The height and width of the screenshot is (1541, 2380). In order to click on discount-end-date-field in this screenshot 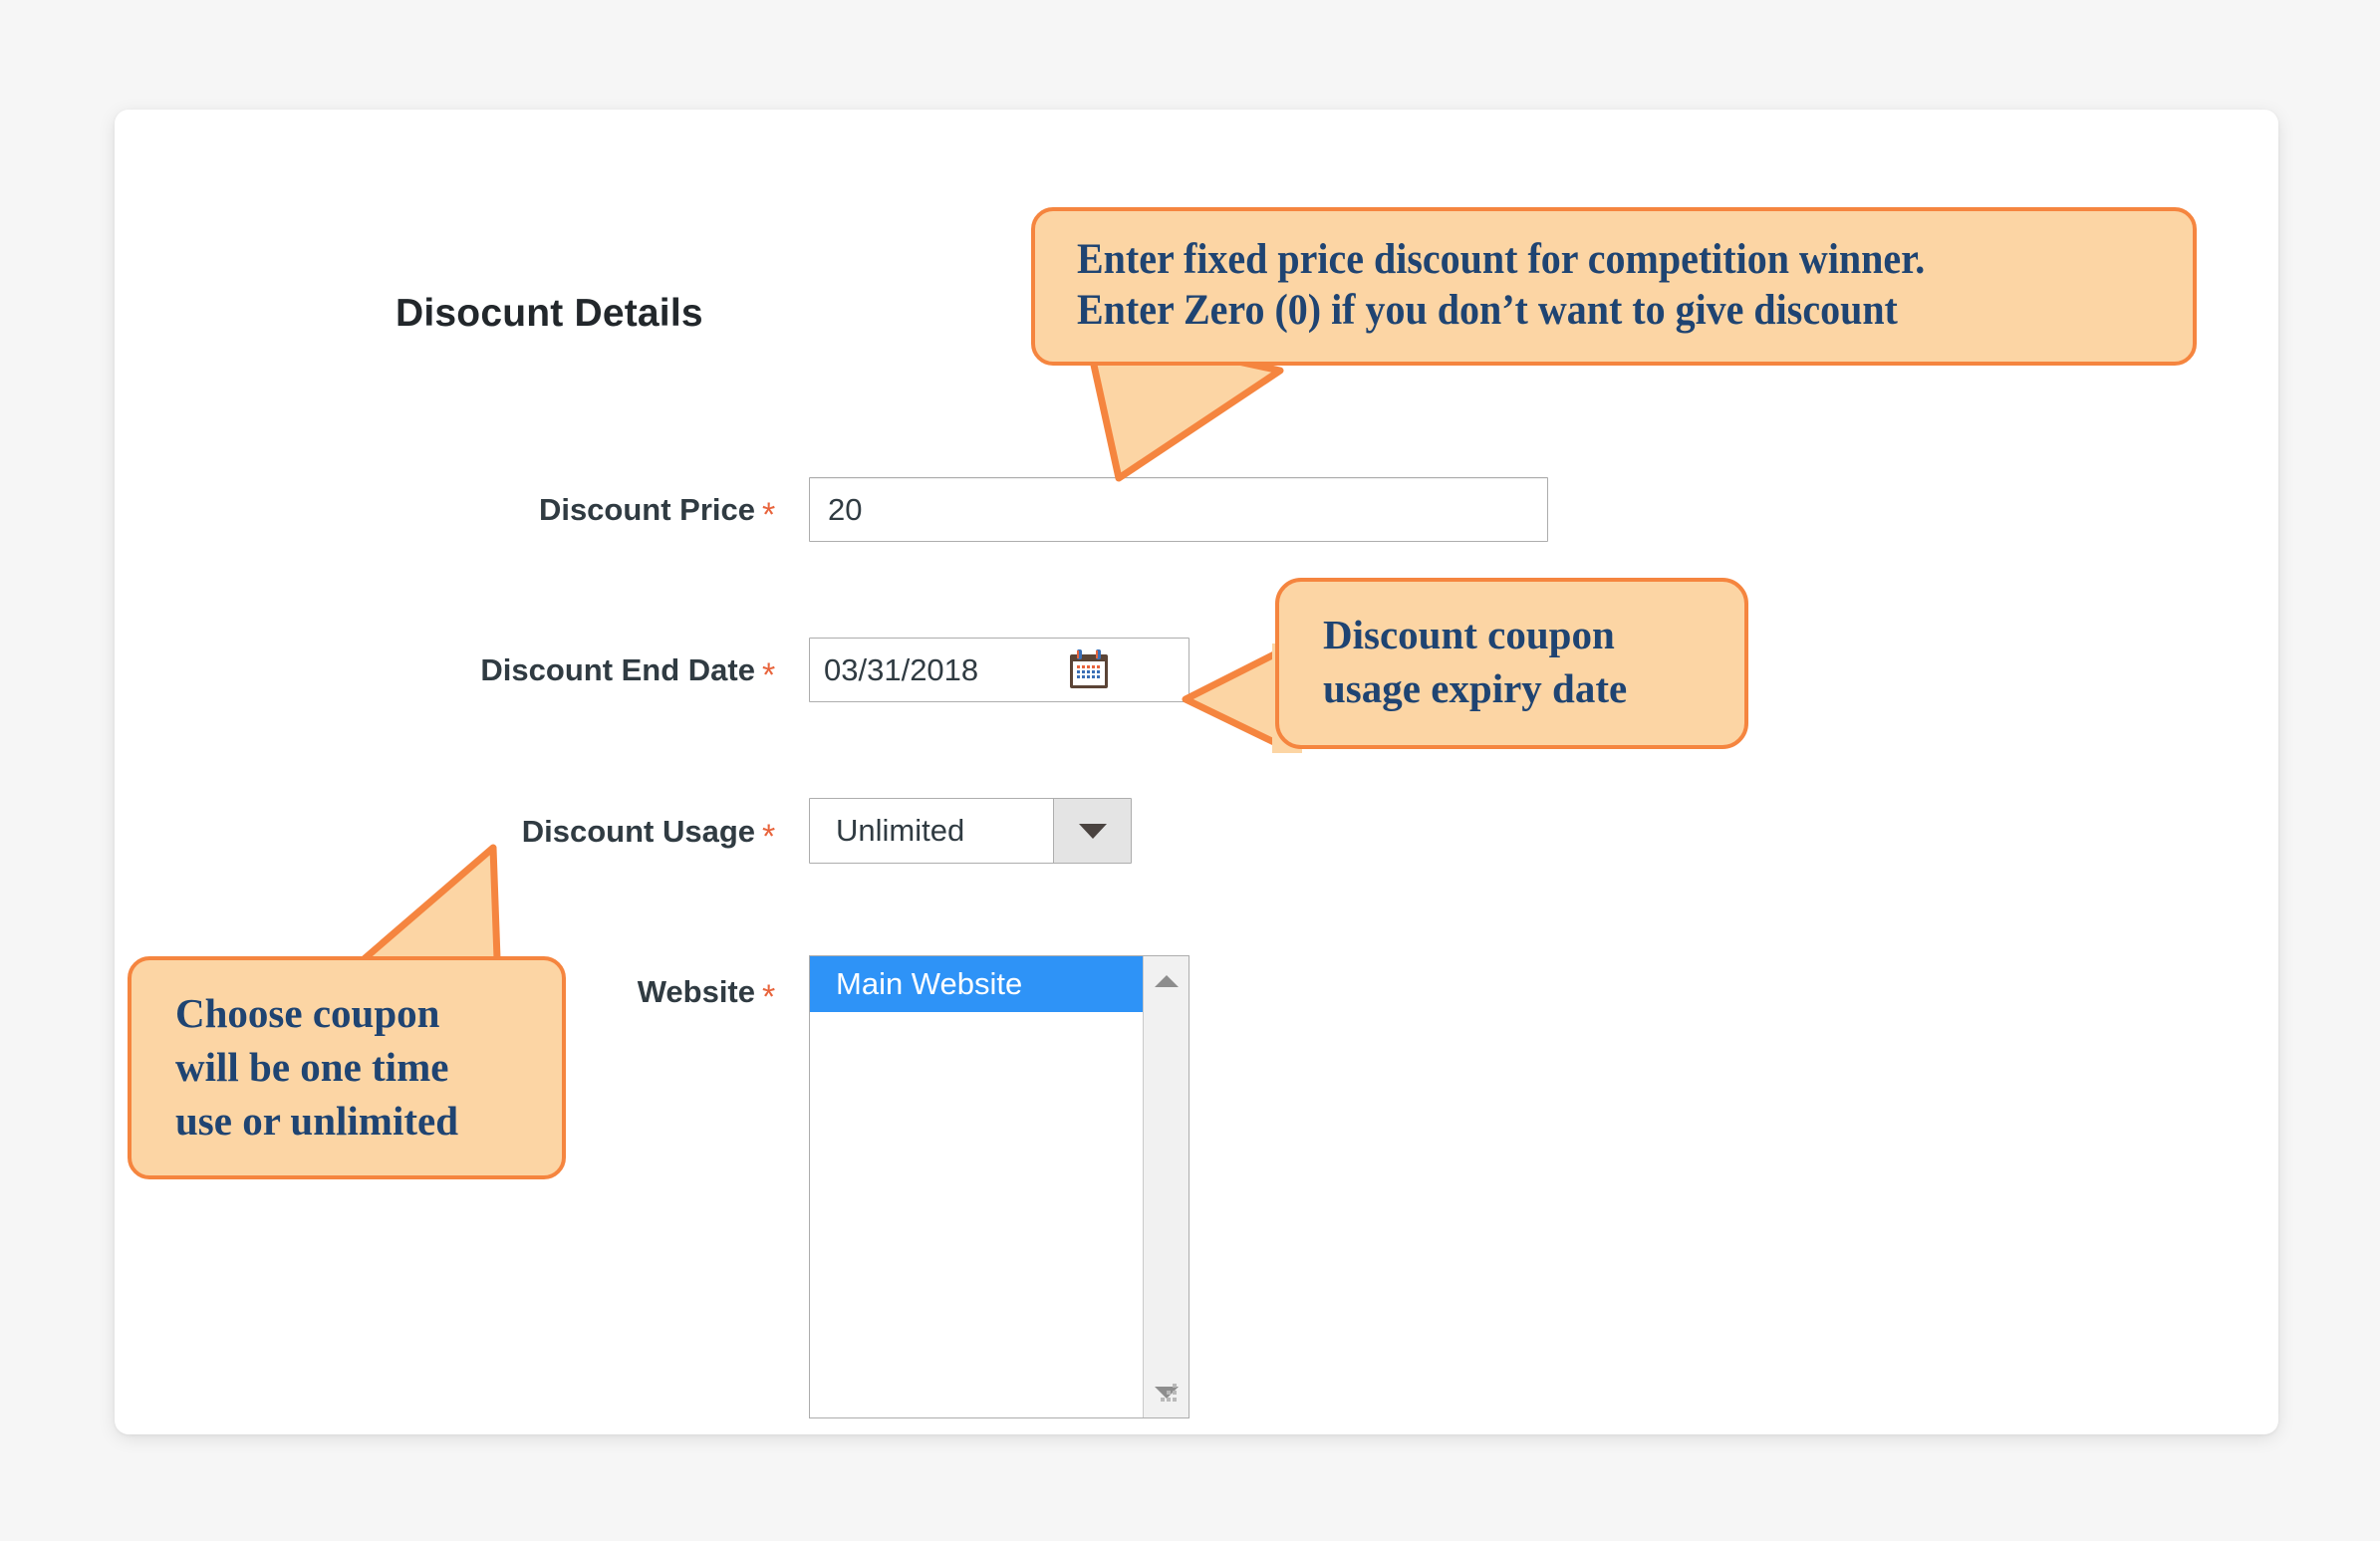, I will do `click(999, 670)`.